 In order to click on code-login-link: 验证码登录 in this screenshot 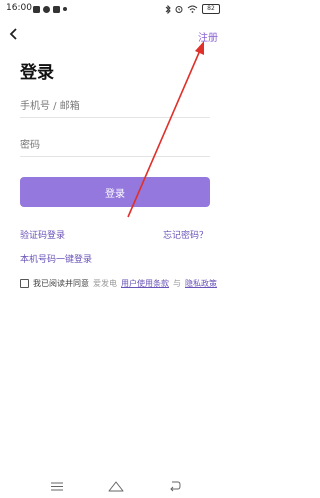, I will do `click(42, 234)`.